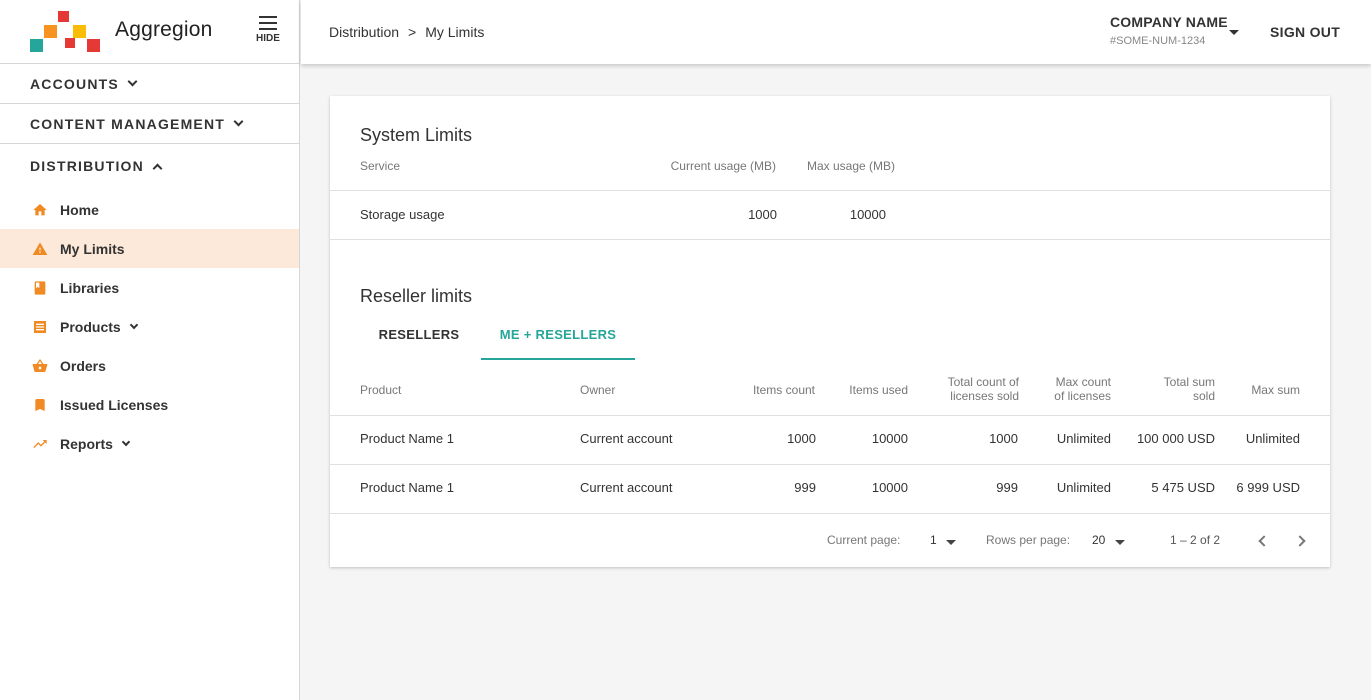 Image resolution: width=1371 pixels, height=700 pixels. I want to click on column-header-items-used: Items used, so click(878, 390).